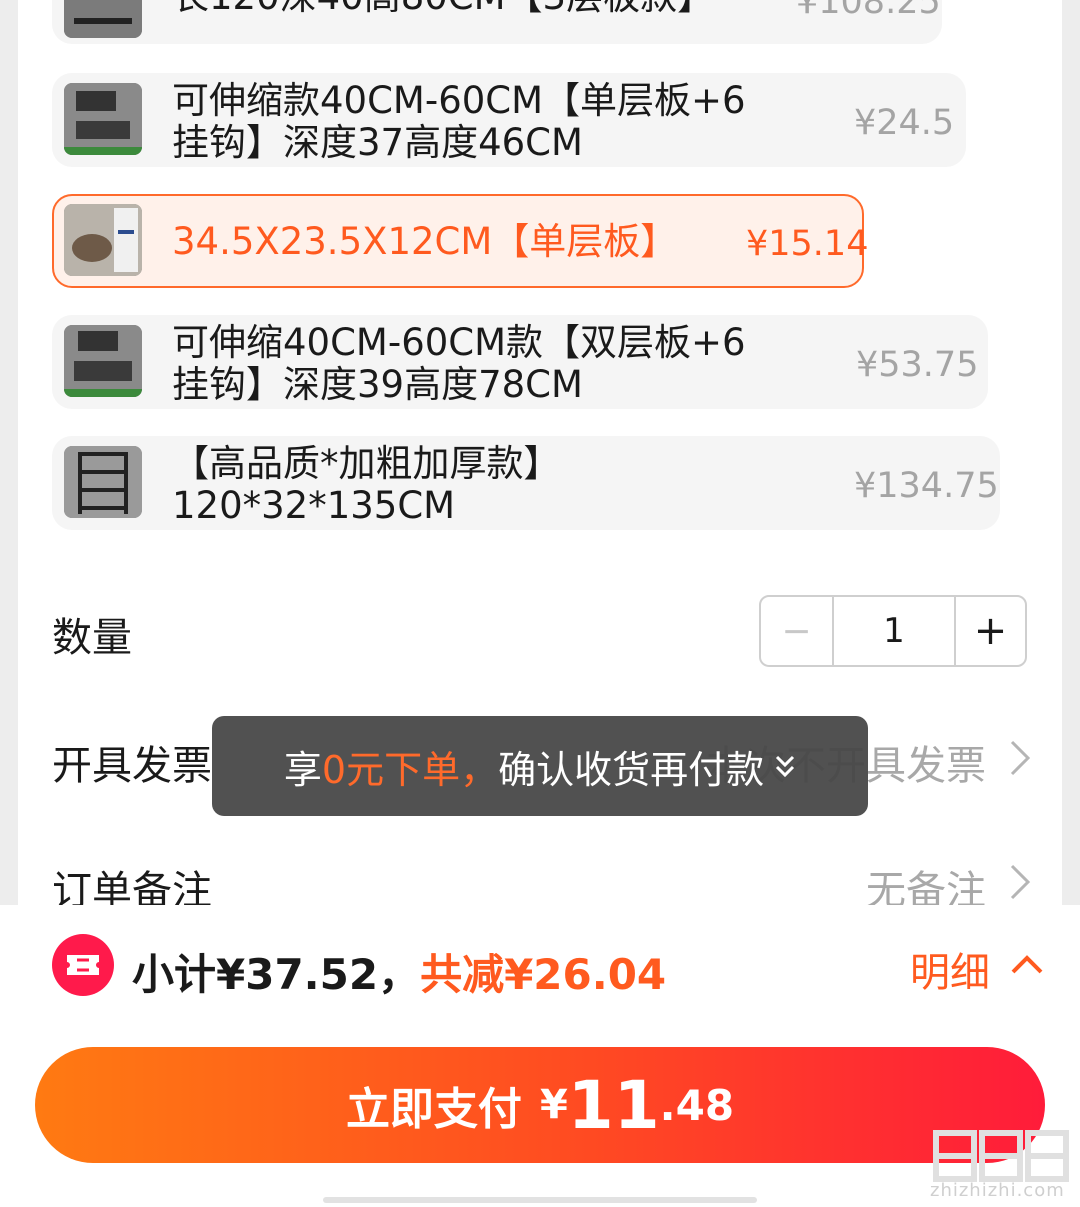  Describe the element at coordinates (807, 244) in the screenshot. I see `sku-price: ¥15.14` at that location.